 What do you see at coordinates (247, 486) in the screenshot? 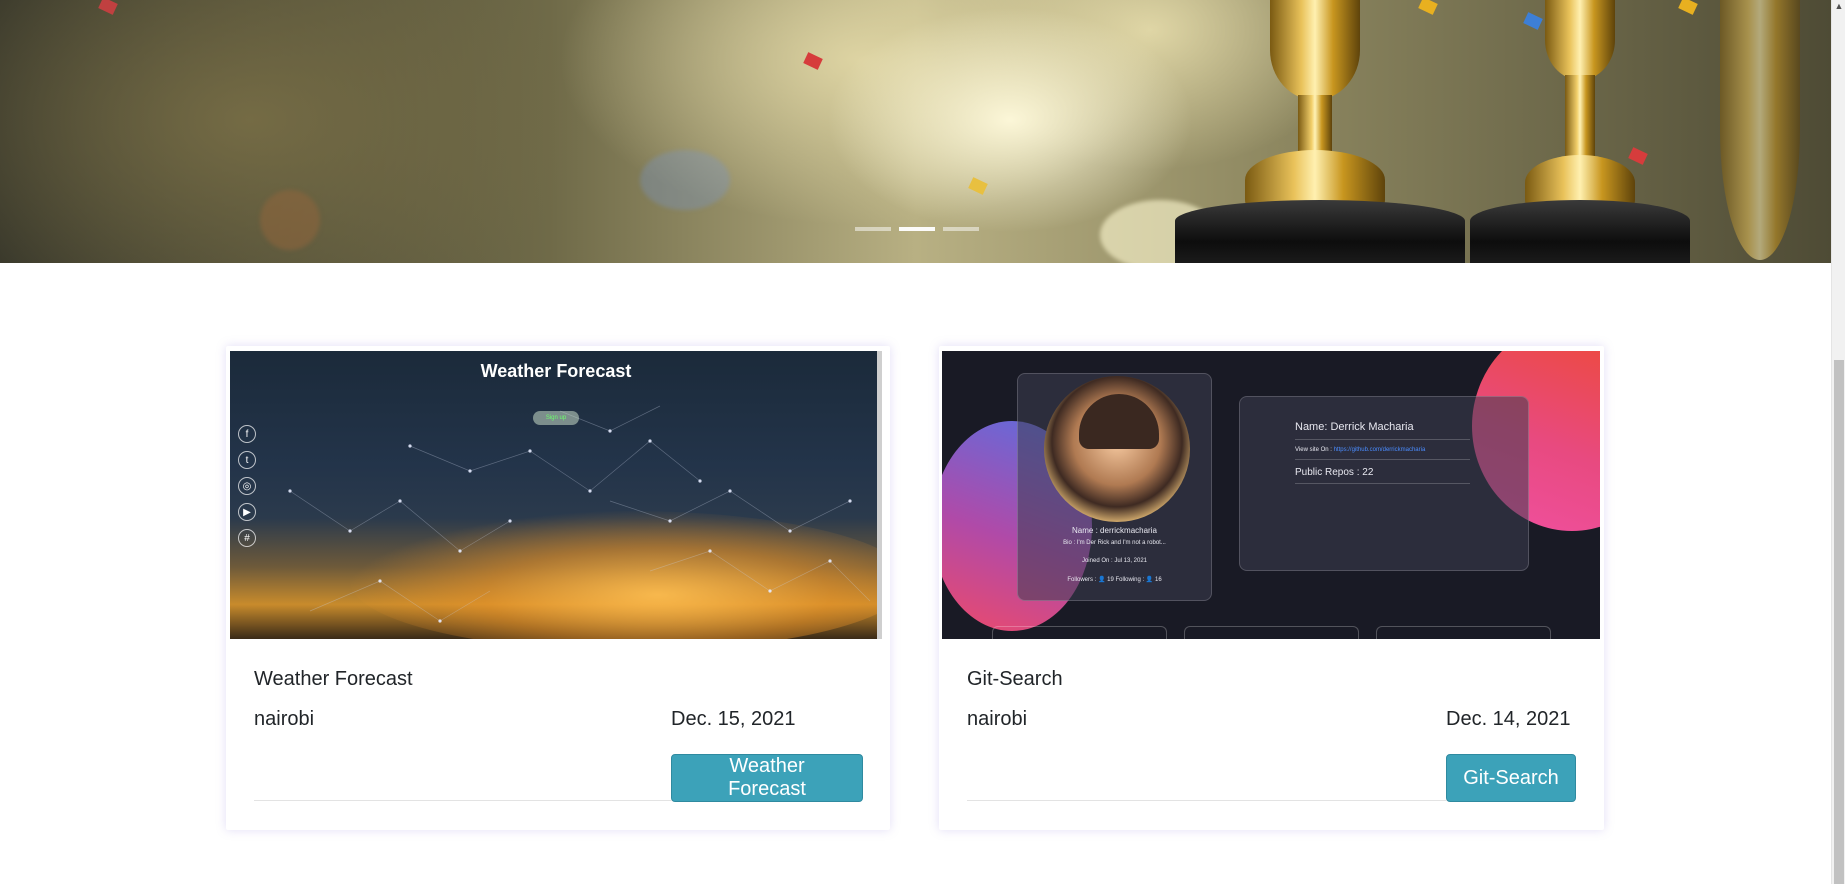
I see `instagram-icon: ◎` at bounding box center [247, 486].